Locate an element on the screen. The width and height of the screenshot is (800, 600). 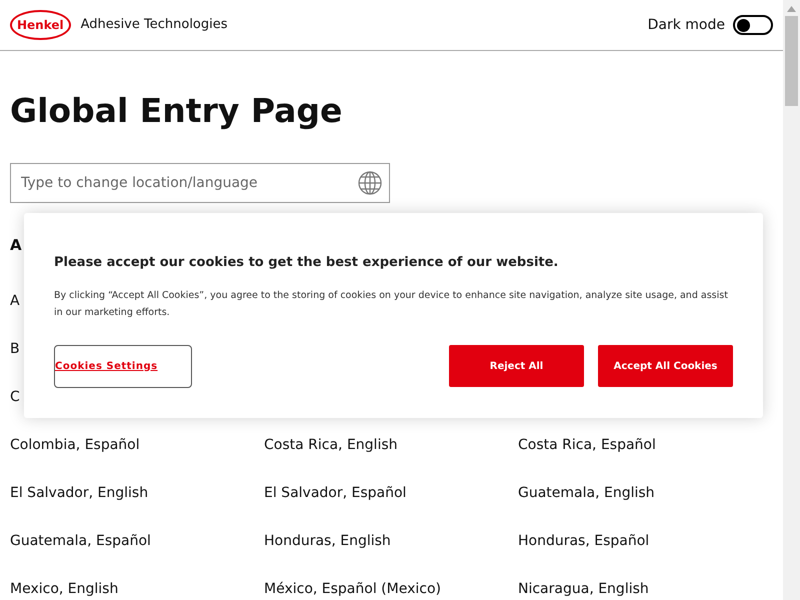
country-link: Honduras, Español is located at coordinates (645, 541).